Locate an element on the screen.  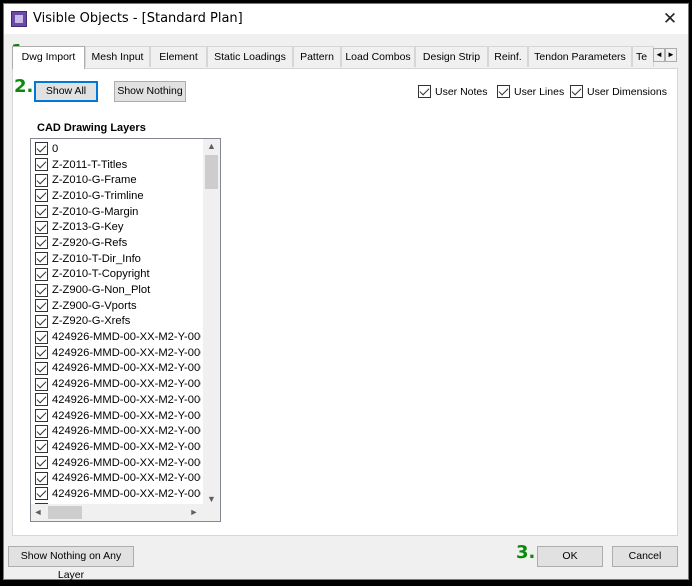
scroll-right-icon: ► is located at coordinates (194, 512).